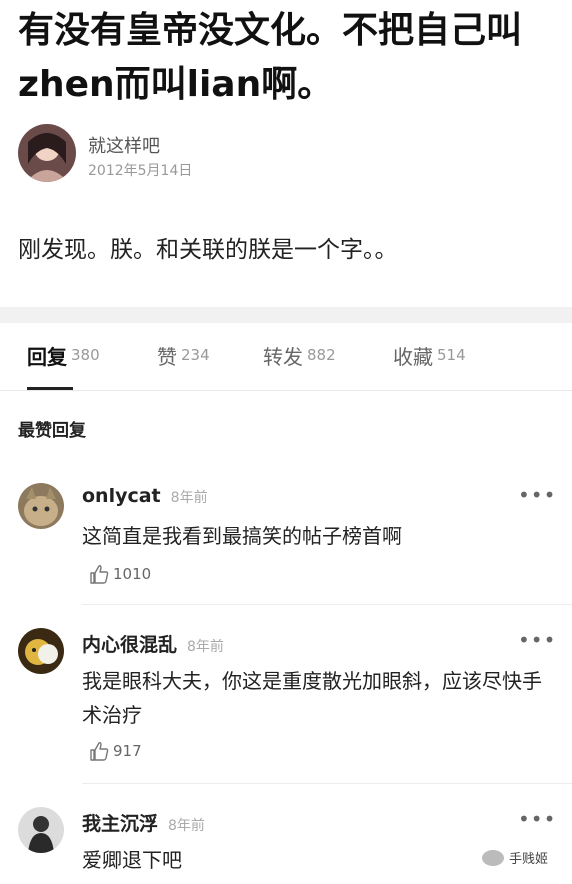 This screenshot has width=572, height=884. Describe the element at coordinates (413, 357) in the screenshot. I see `tab-label: 收藏` at that location.